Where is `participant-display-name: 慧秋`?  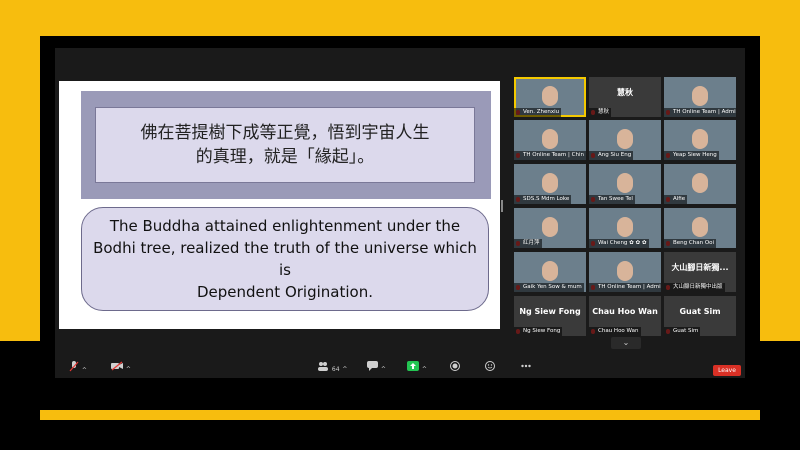
participant-display-name: 慧秋 is located at coordinates (625, 92).